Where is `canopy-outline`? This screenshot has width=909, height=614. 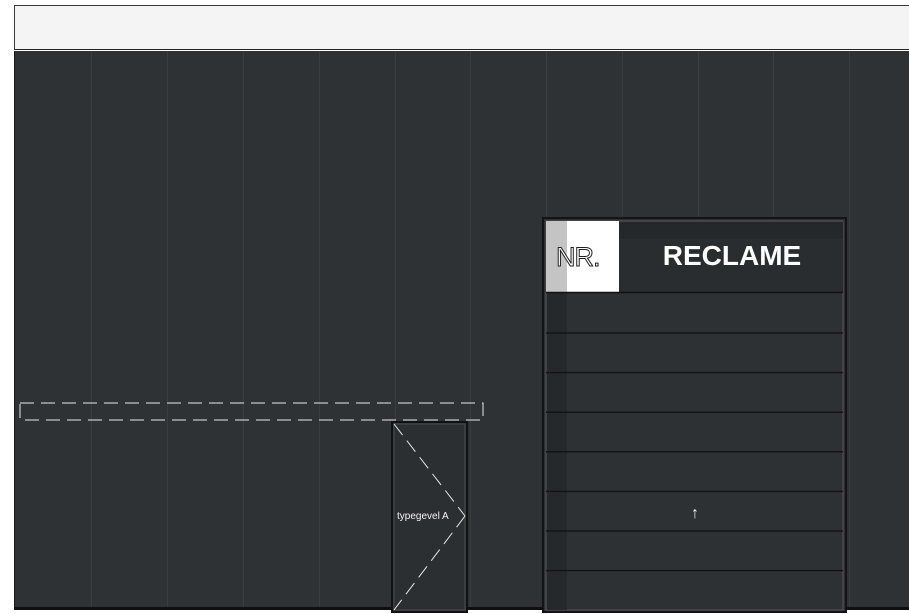 canopy-outline is located at coordinates (251, 411).